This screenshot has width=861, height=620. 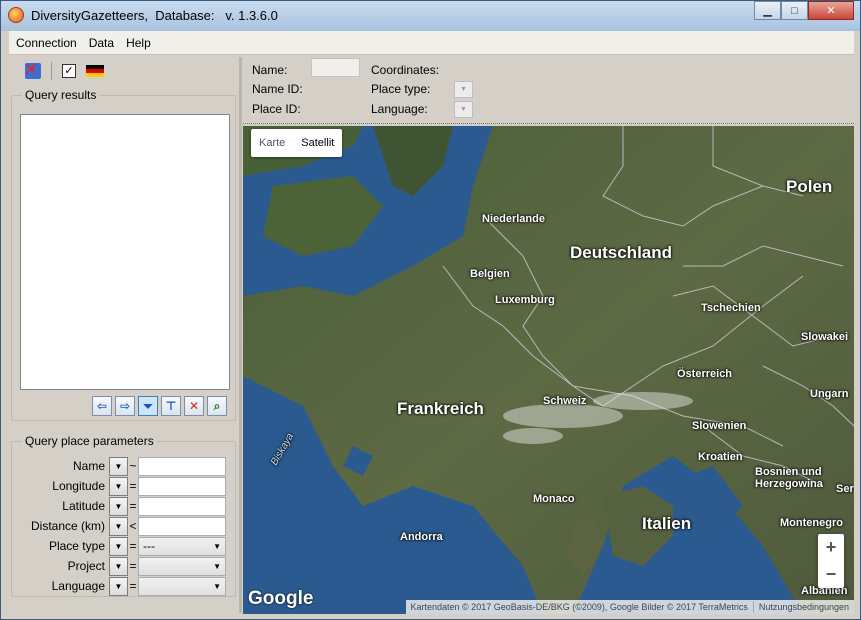 I want to click on checkbox-icon: ✓, so click(x=69, y=71).